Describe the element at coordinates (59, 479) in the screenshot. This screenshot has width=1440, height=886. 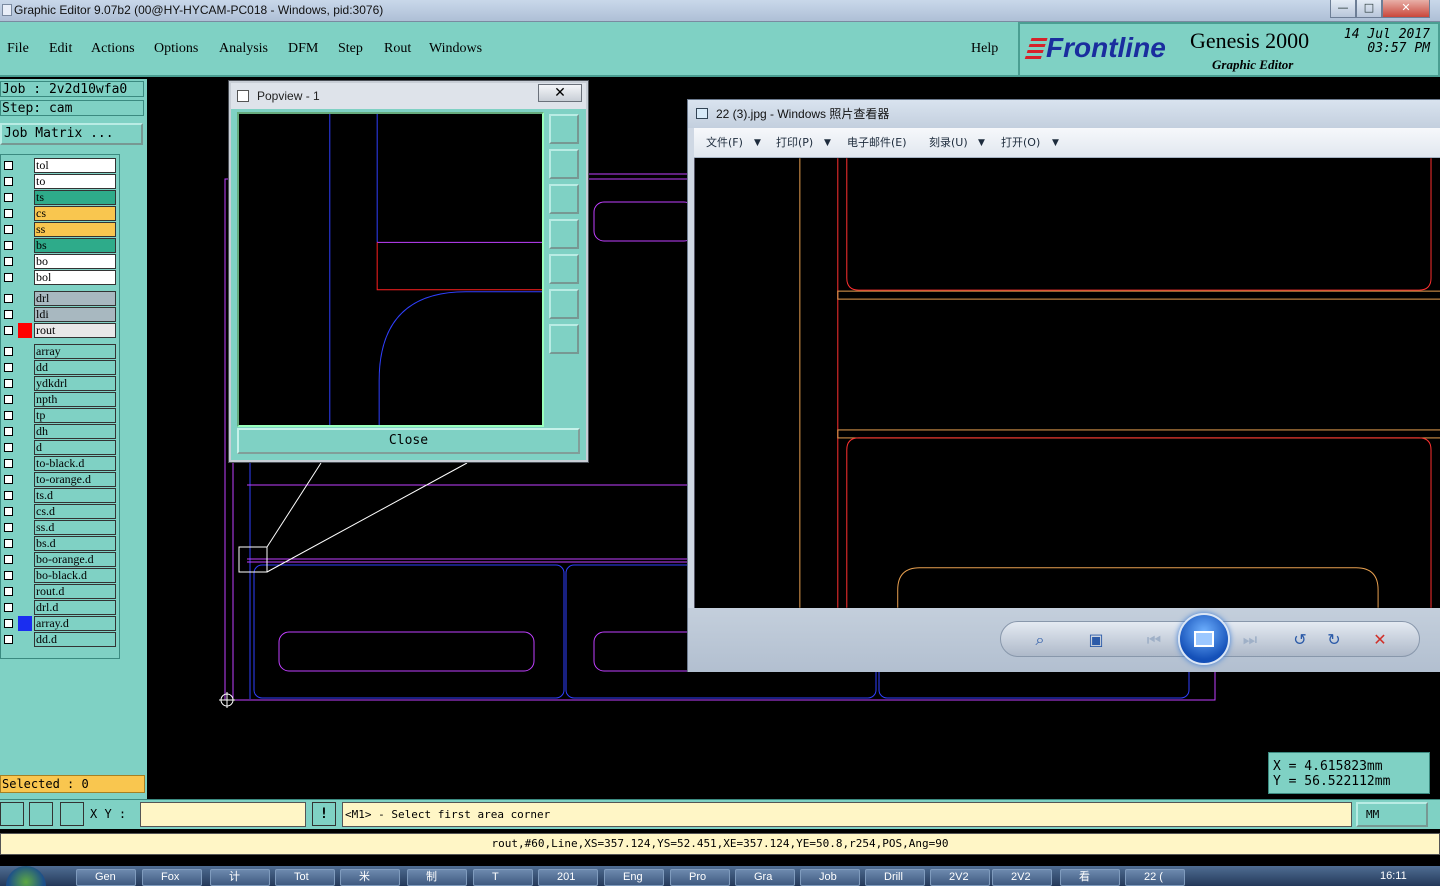
I see `layer-row: to-orange.d` at that location.